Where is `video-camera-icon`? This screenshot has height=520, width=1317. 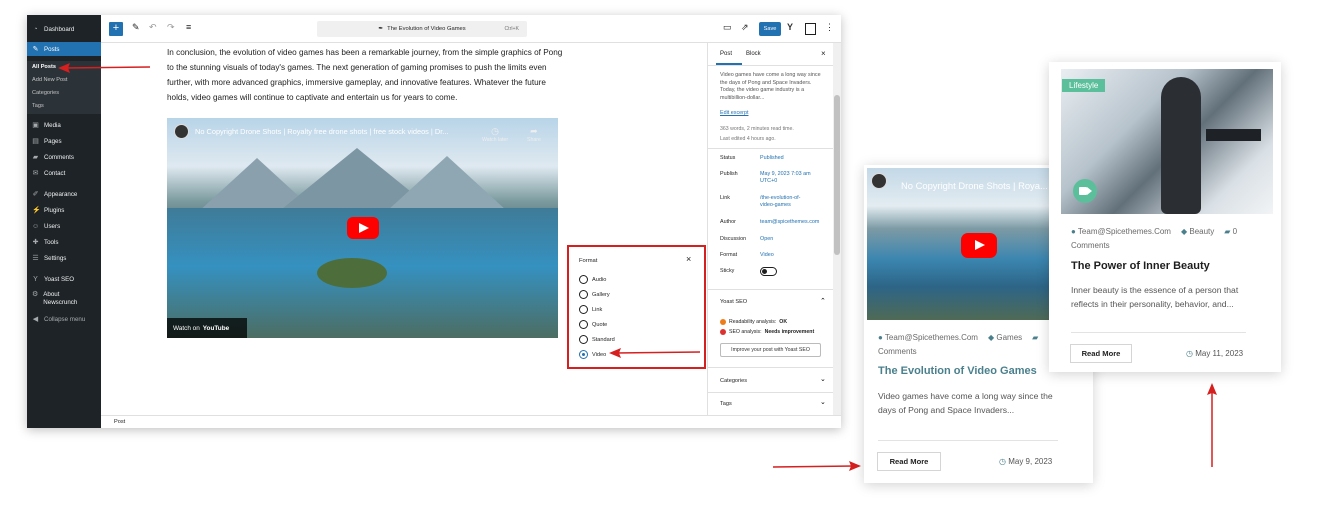
video-camera-icon is located at coordinates (1085, 191).